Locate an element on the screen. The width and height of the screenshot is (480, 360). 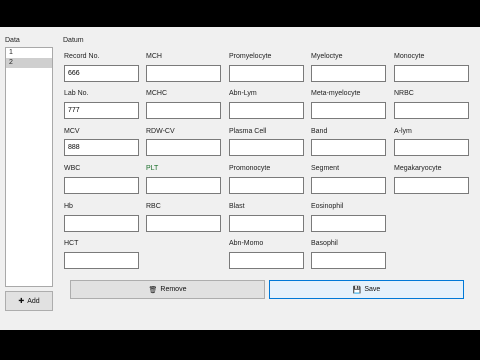
megakaryocyte-label: Megakaryocyte is located at coordinates (418, 168).